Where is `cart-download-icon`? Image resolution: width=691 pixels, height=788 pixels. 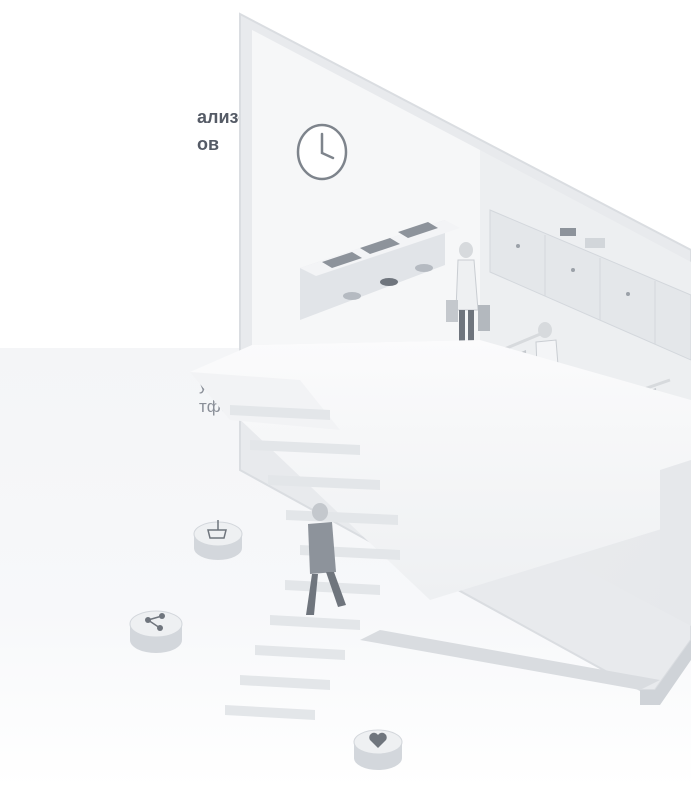 cart-download-icon is located at coordinates (218, 540).